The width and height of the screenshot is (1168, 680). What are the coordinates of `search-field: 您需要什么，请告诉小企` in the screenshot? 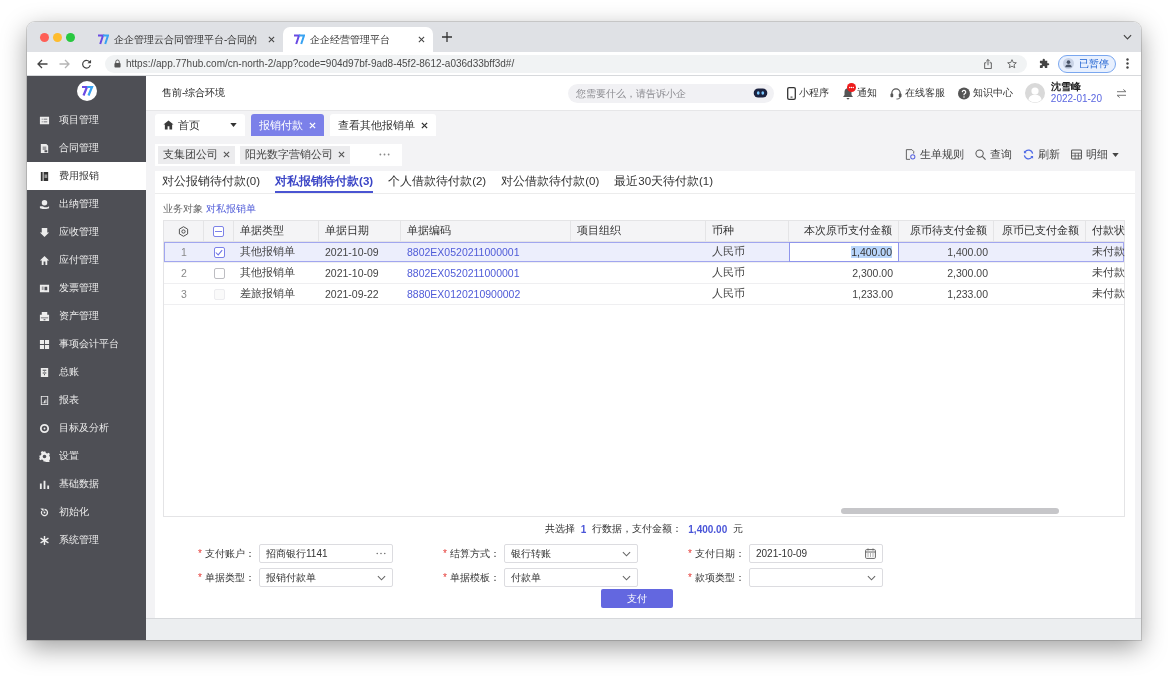 It's located at (670, 93).